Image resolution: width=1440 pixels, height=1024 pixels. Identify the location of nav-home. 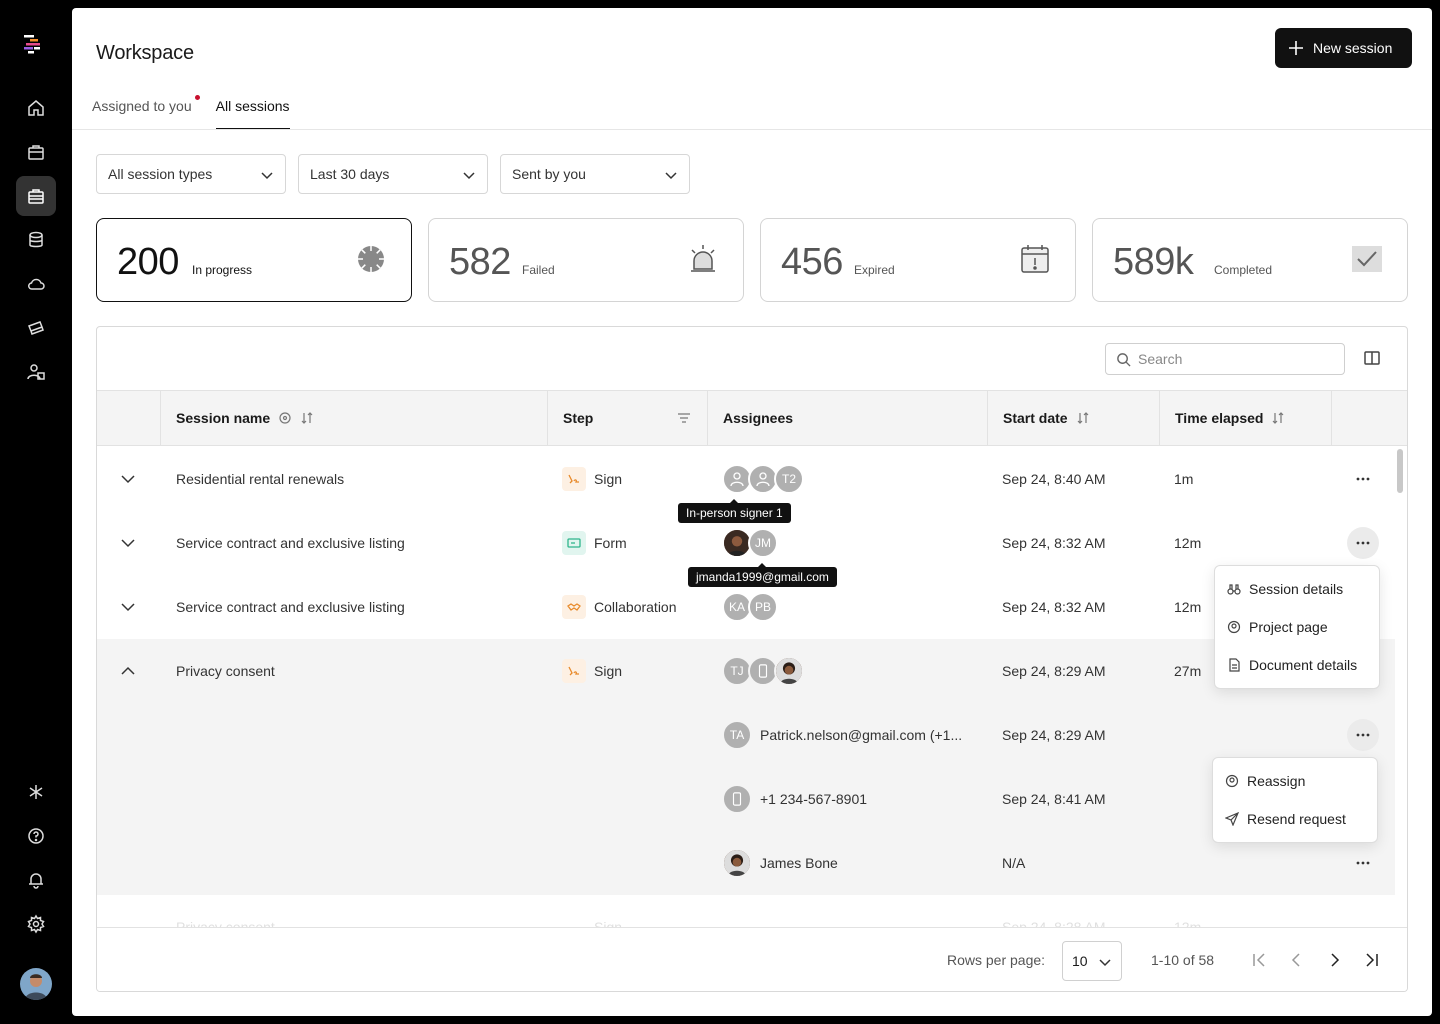
(36, 108).